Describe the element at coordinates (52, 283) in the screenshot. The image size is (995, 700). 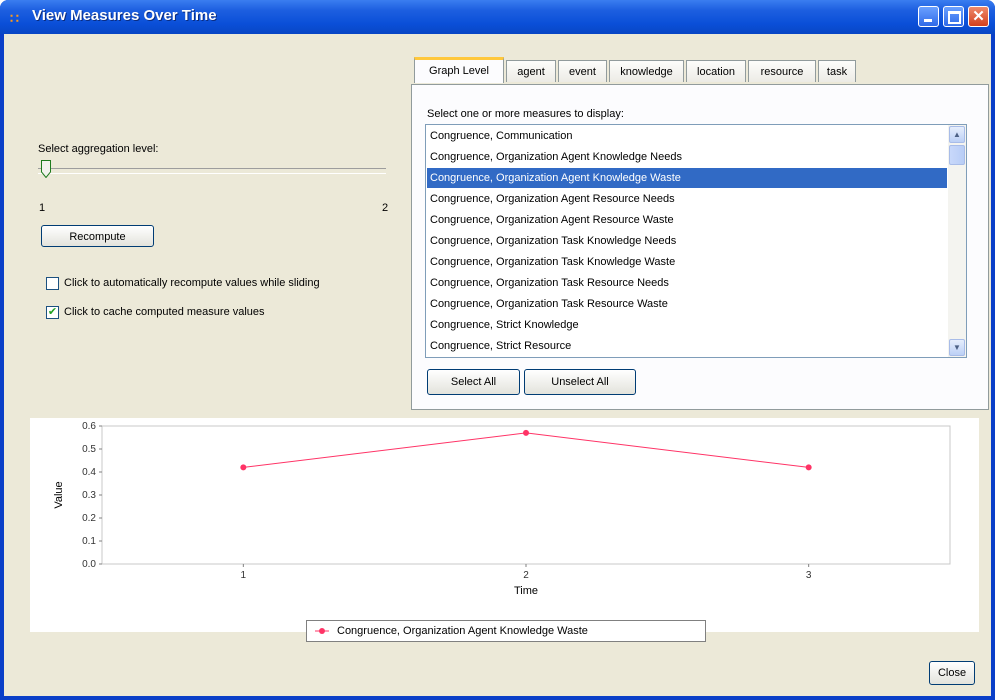
I see `auto-recompute-checkbox` at that location.